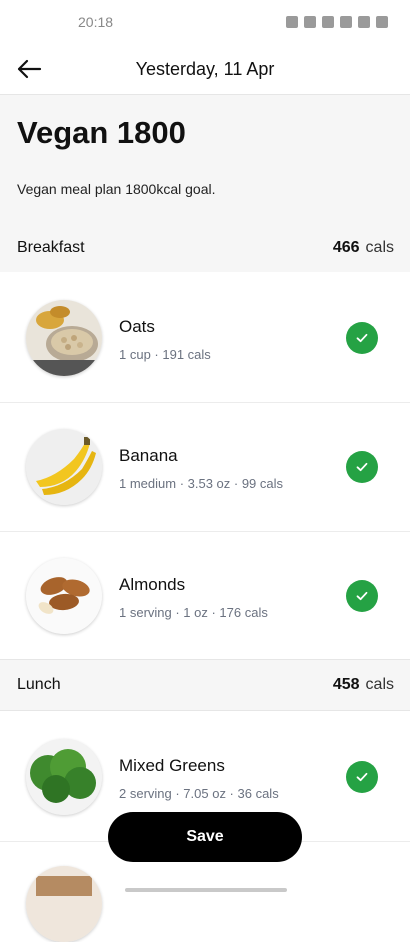 The image size is (410, 942). What do you see at coordinates (379, 684) in the screenshot?
I see `lunch-cals-unit: cals` at bounding box center [379, 684].